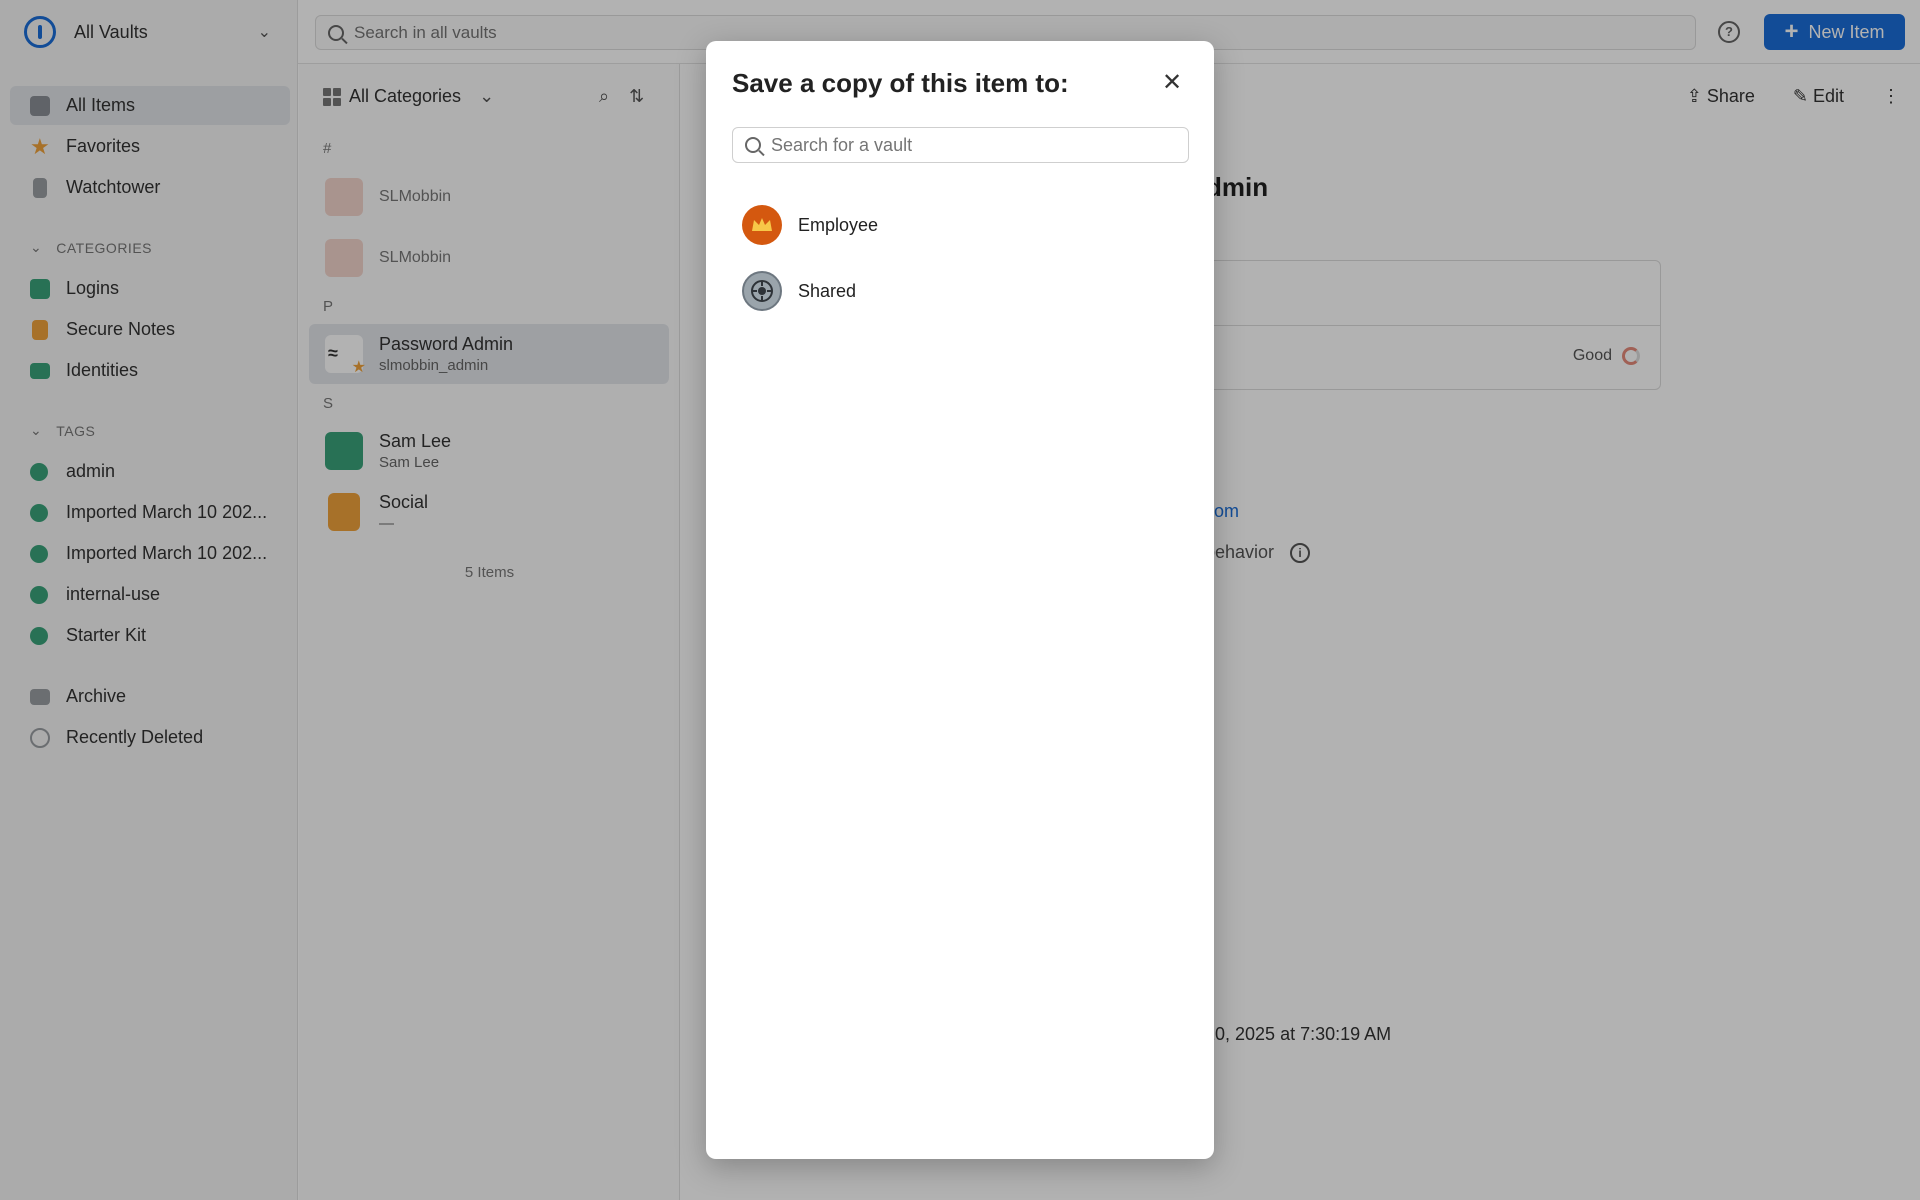 This screenshot has width=1920, height=1200. What do you see at coordinates (971, 145) in the screenshot?
I see `vault-search-input` at bounding box center [971, 145].